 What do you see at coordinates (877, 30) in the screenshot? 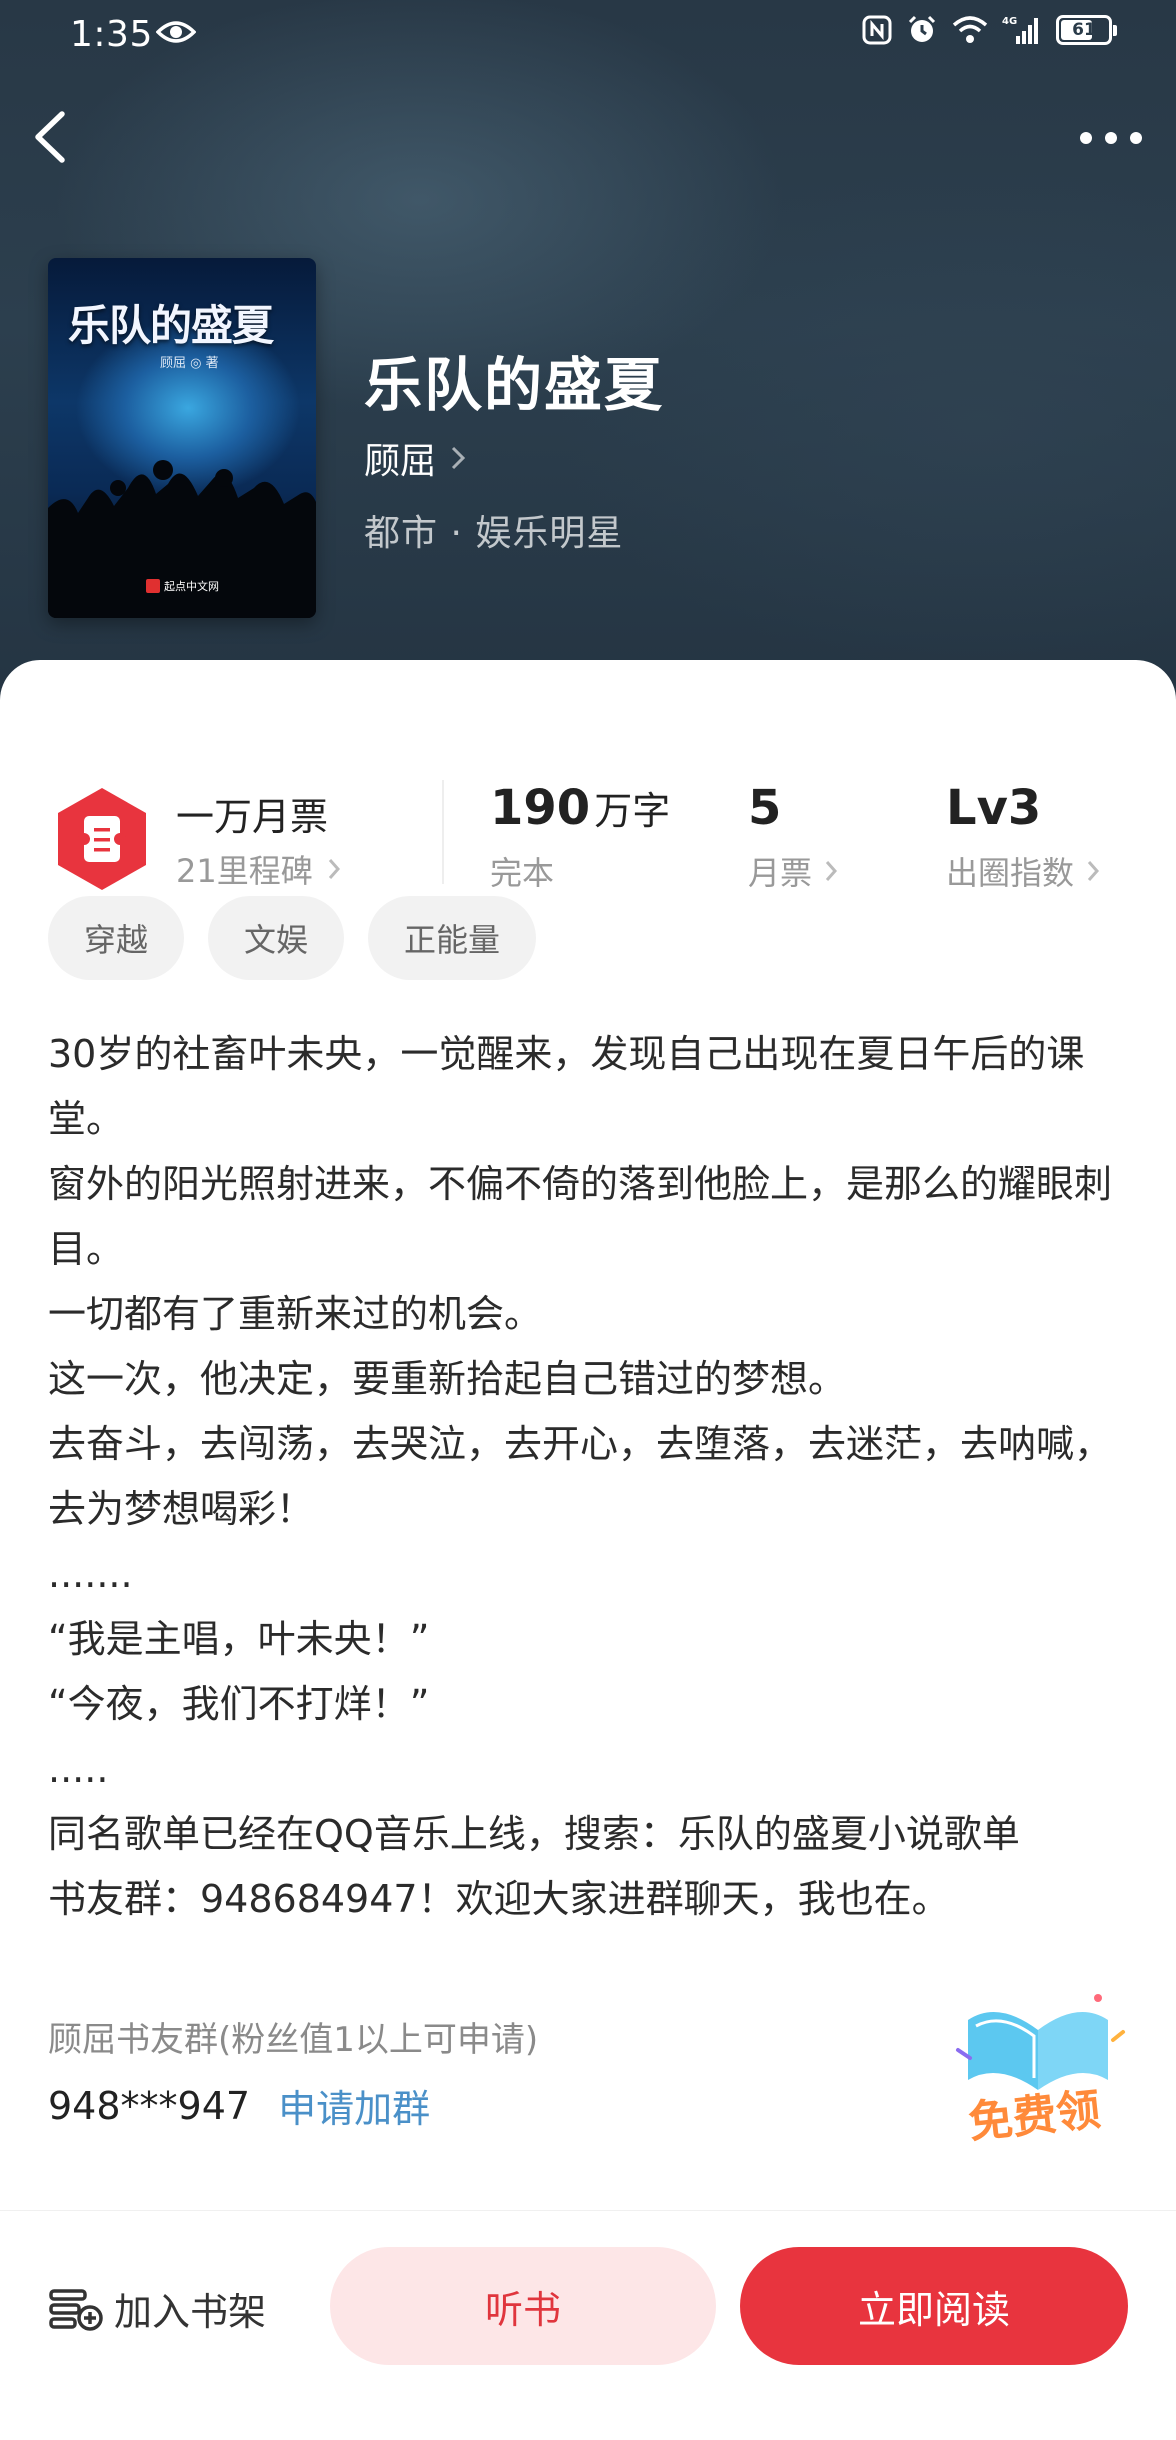
I see `nfc-icon` at bounding box center [877, 30].